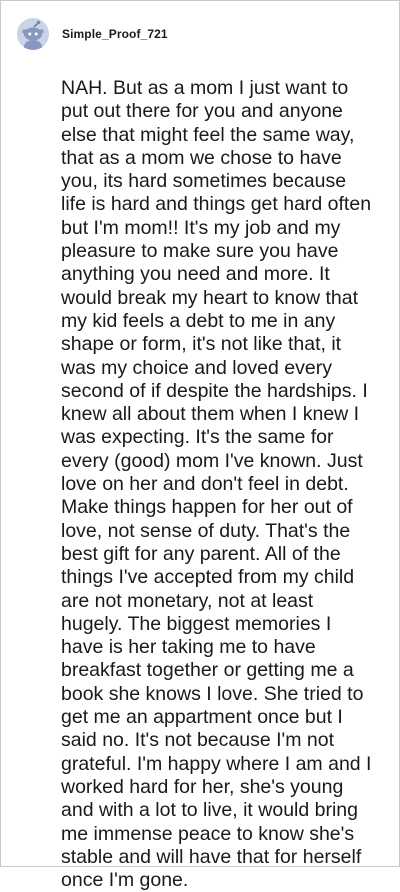 This screenshot has width=400, height=892. What do you see at coordinates (115, 34) in the screenshot?
I see `username: Simple_Proof_721` at bounding box center [115, 34].